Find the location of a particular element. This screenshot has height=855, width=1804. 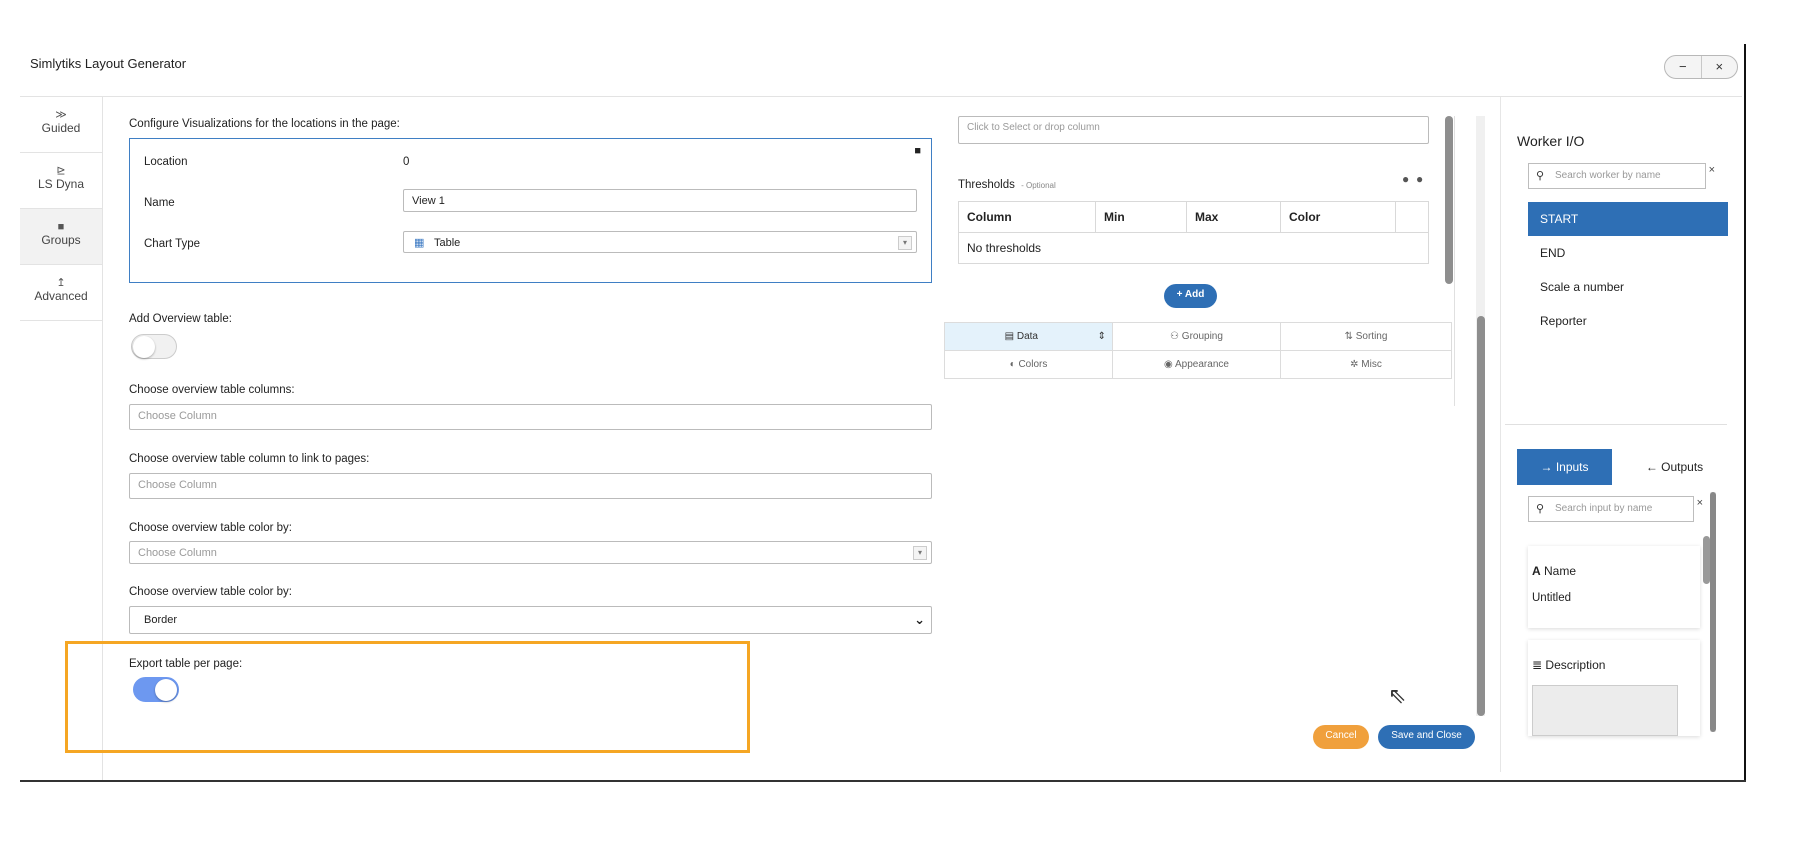

save-and-close-button: Save and Close is located at coordinates (1426, 737).